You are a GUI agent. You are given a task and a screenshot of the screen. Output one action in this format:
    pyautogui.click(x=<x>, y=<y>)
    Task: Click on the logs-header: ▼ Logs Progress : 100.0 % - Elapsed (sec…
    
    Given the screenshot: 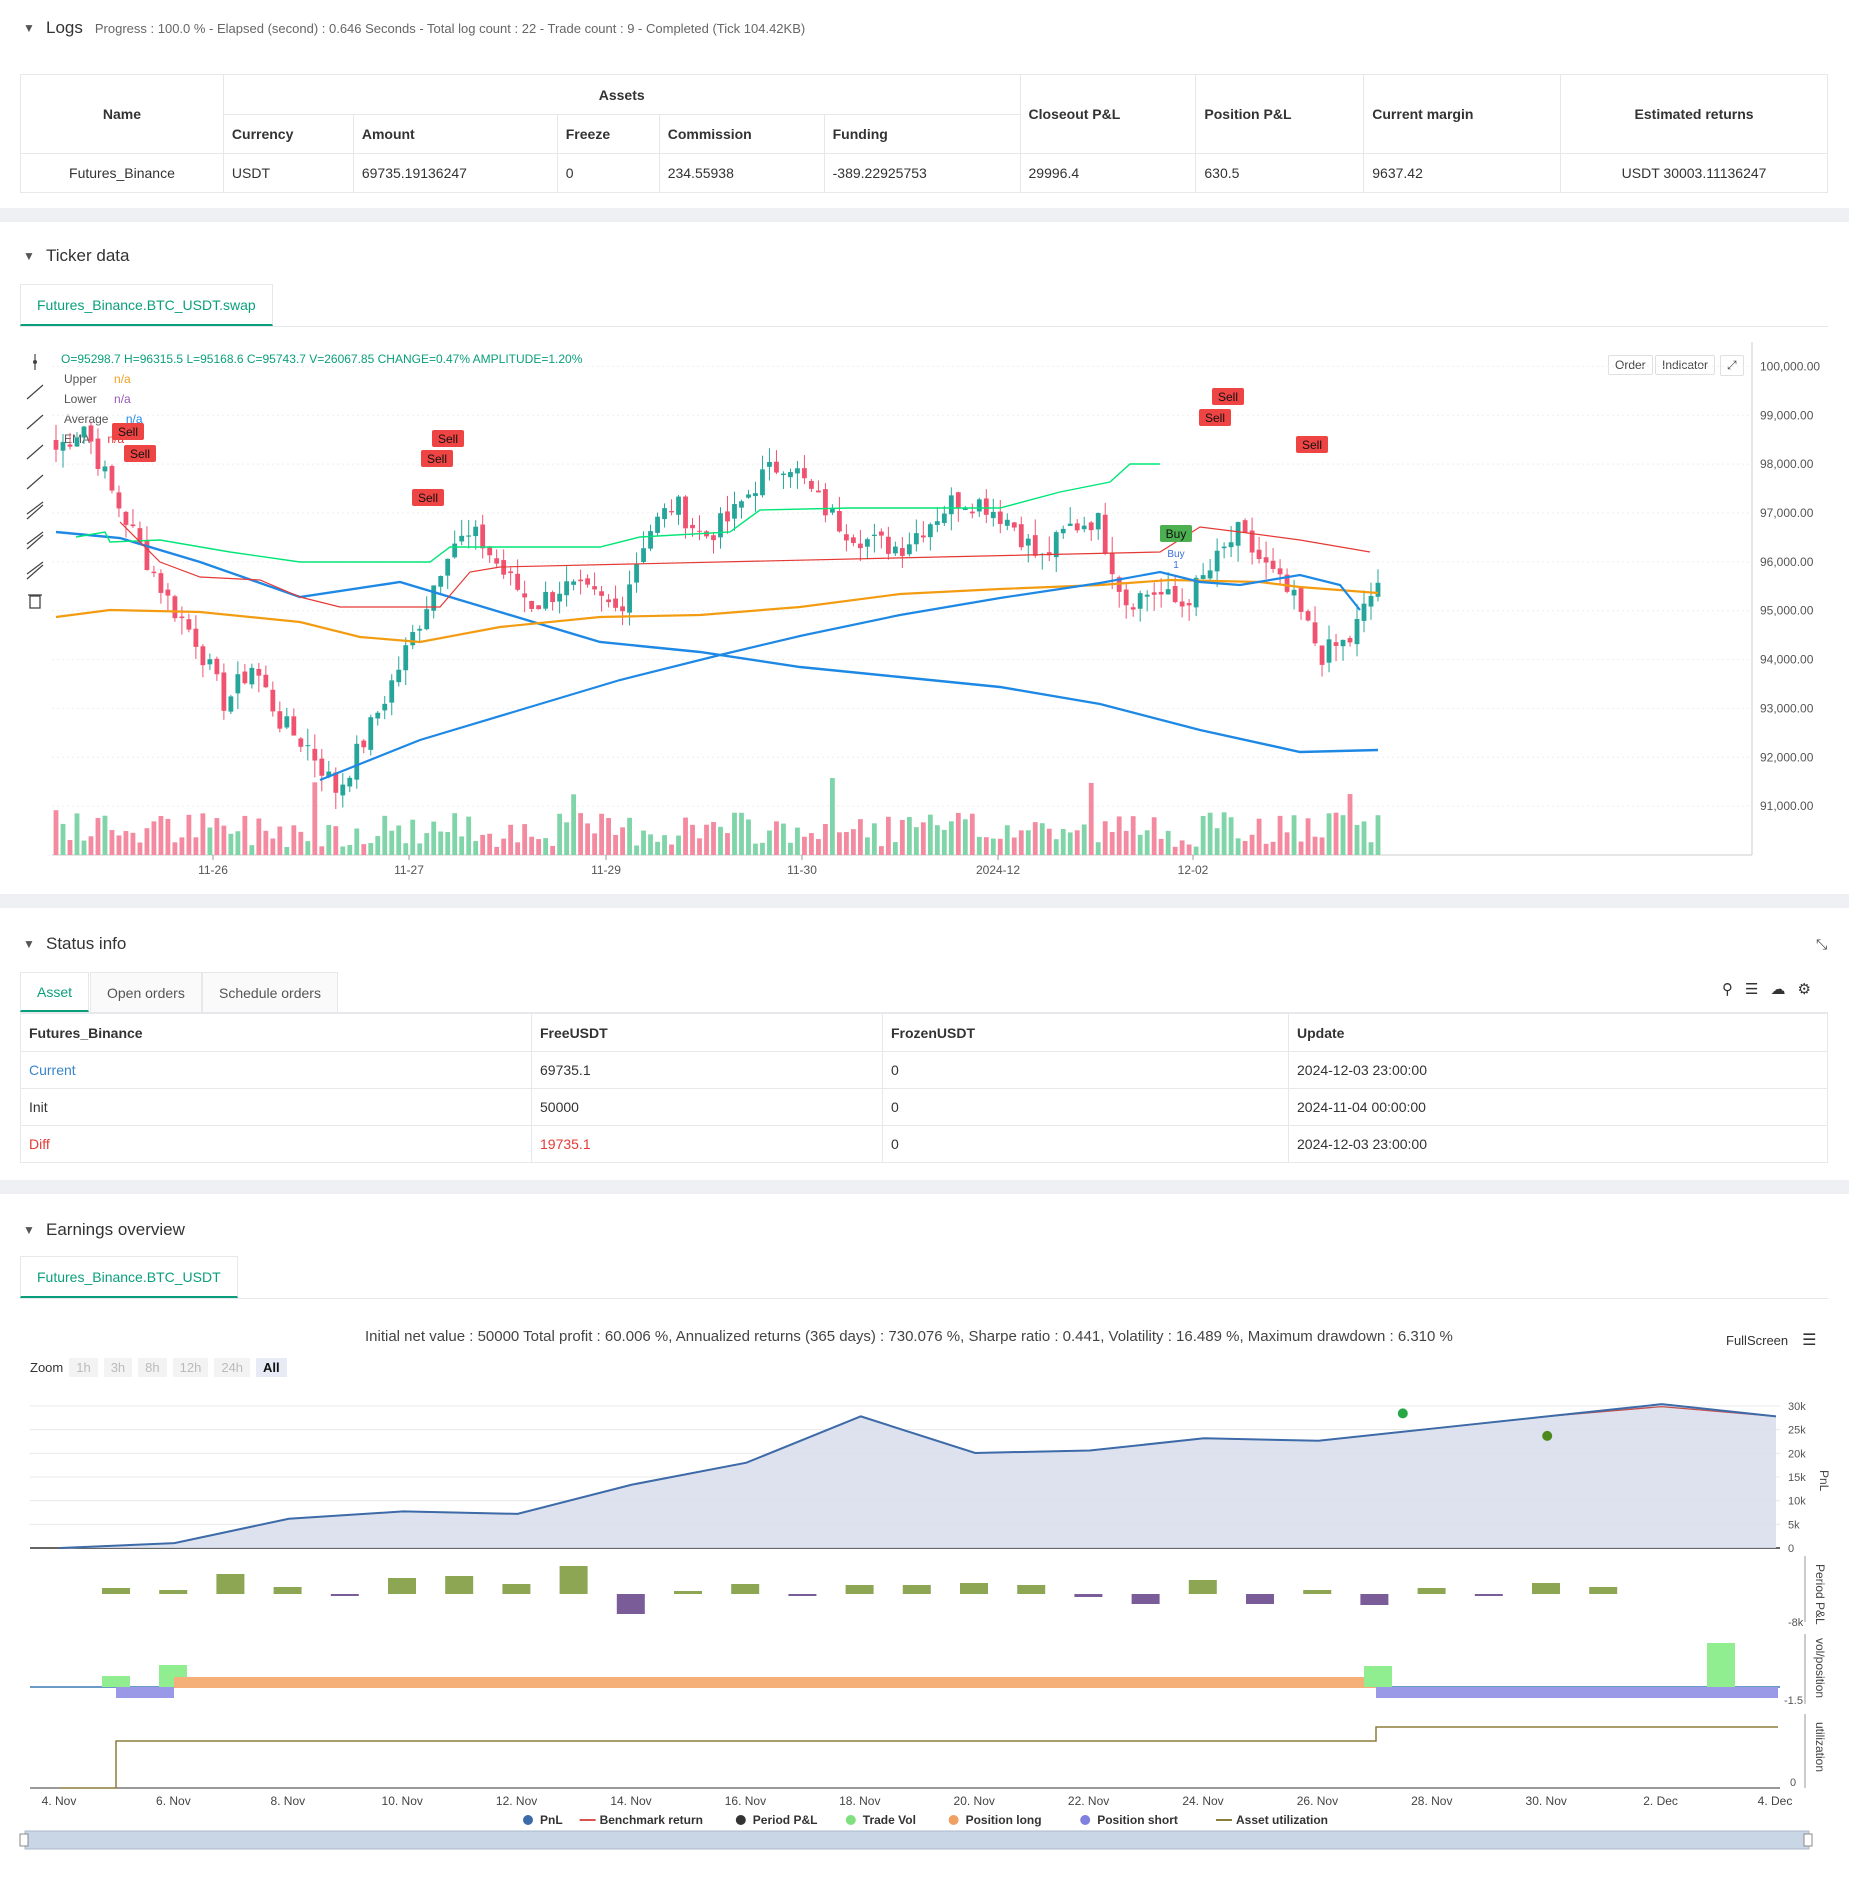 What is the action you would take?
    pyautogui.click(x=412, y=28)
    